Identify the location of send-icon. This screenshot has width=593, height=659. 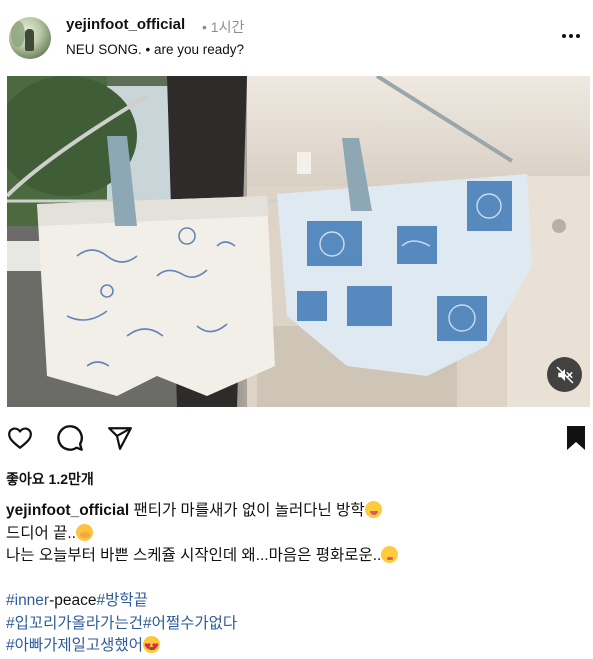
(120, 438).